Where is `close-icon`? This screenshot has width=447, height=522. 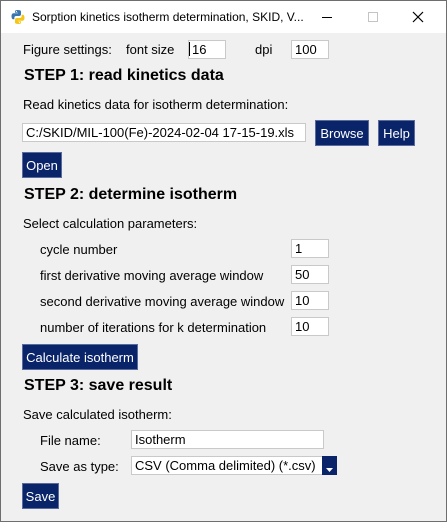
close-icon is located at coordinates (418, 17).